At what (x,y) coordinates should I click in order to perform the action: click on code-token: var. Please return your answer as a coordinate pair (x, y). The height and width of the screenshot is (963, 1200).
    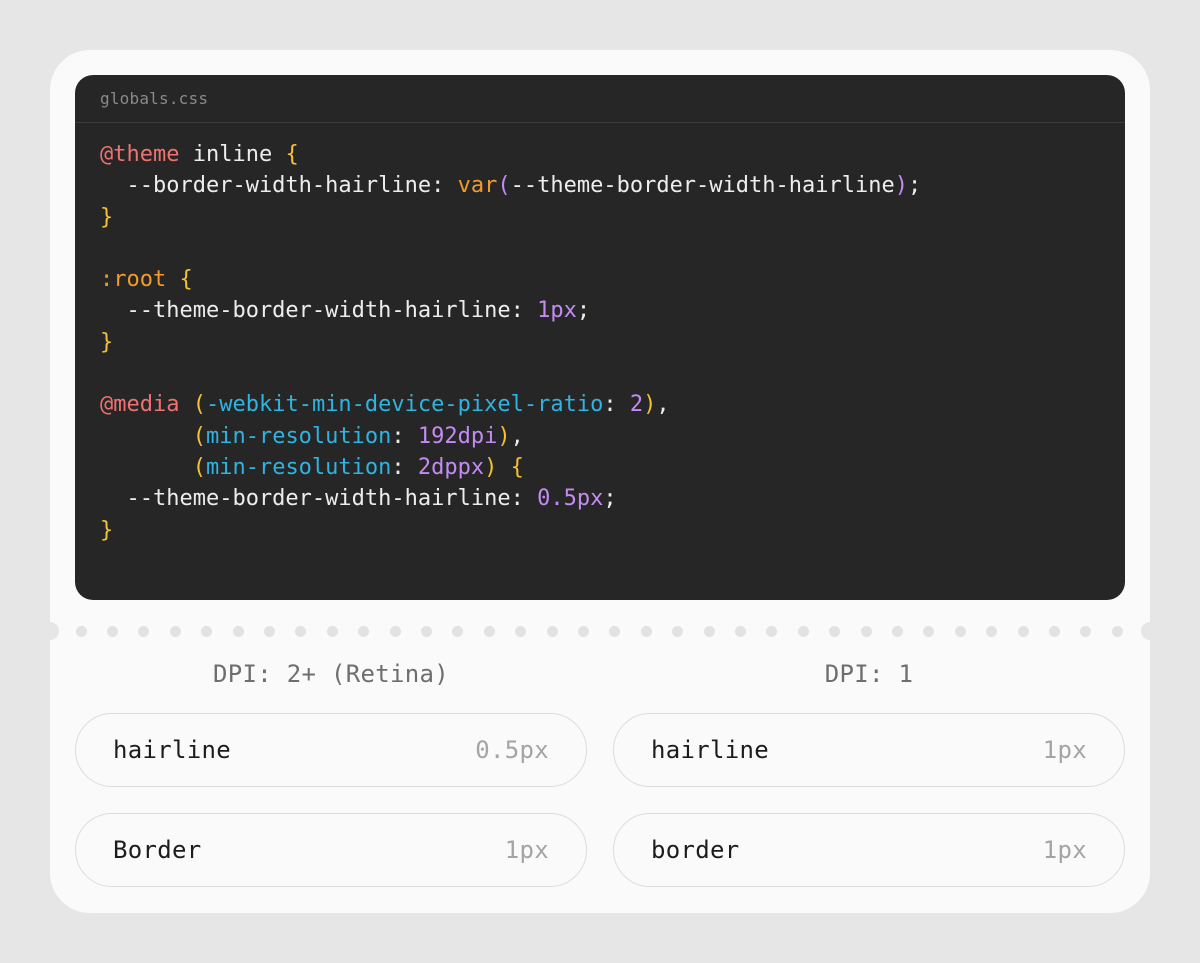
    Looking at the image, I should click on (477, 186).